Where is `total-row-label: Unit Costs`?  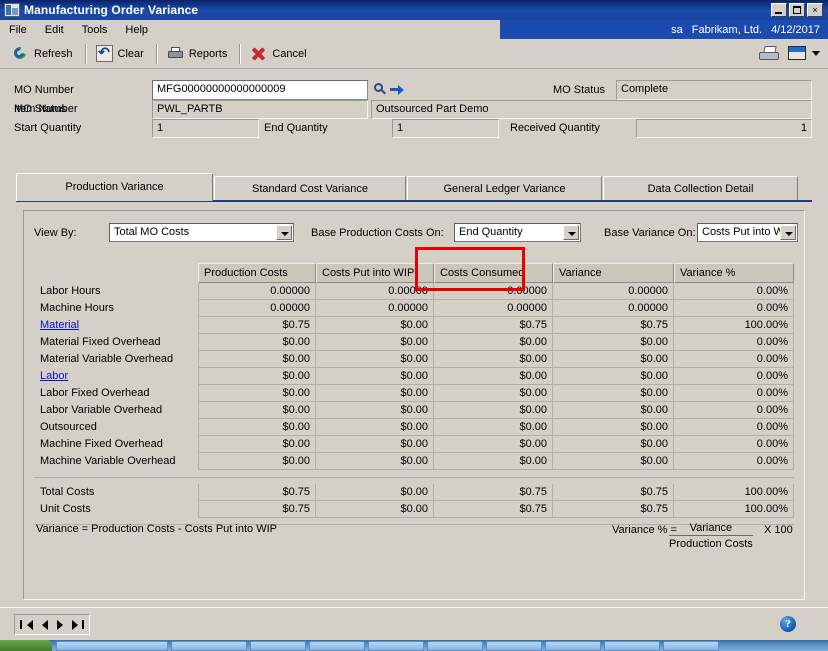 total-row-label: Unit Costs is located at coordinates (65, 509).